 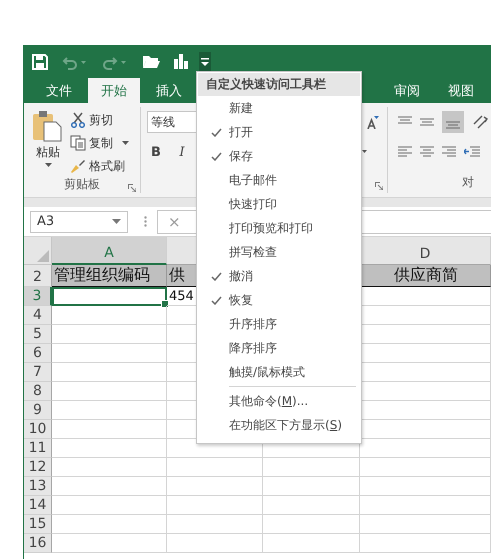 I want to click on copy-icon, so click(x=78, y=143).